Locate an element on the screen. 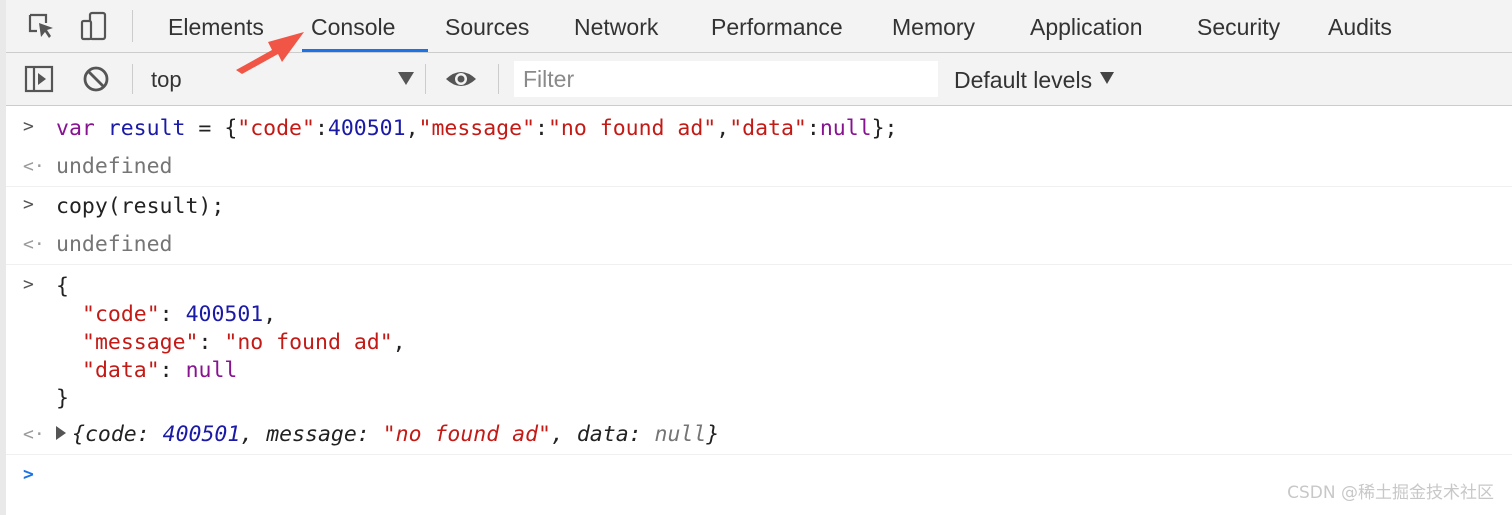 The height and width of the screenshot is (515, 1512). inspect-element-icon is located at coordinates (41, 26).